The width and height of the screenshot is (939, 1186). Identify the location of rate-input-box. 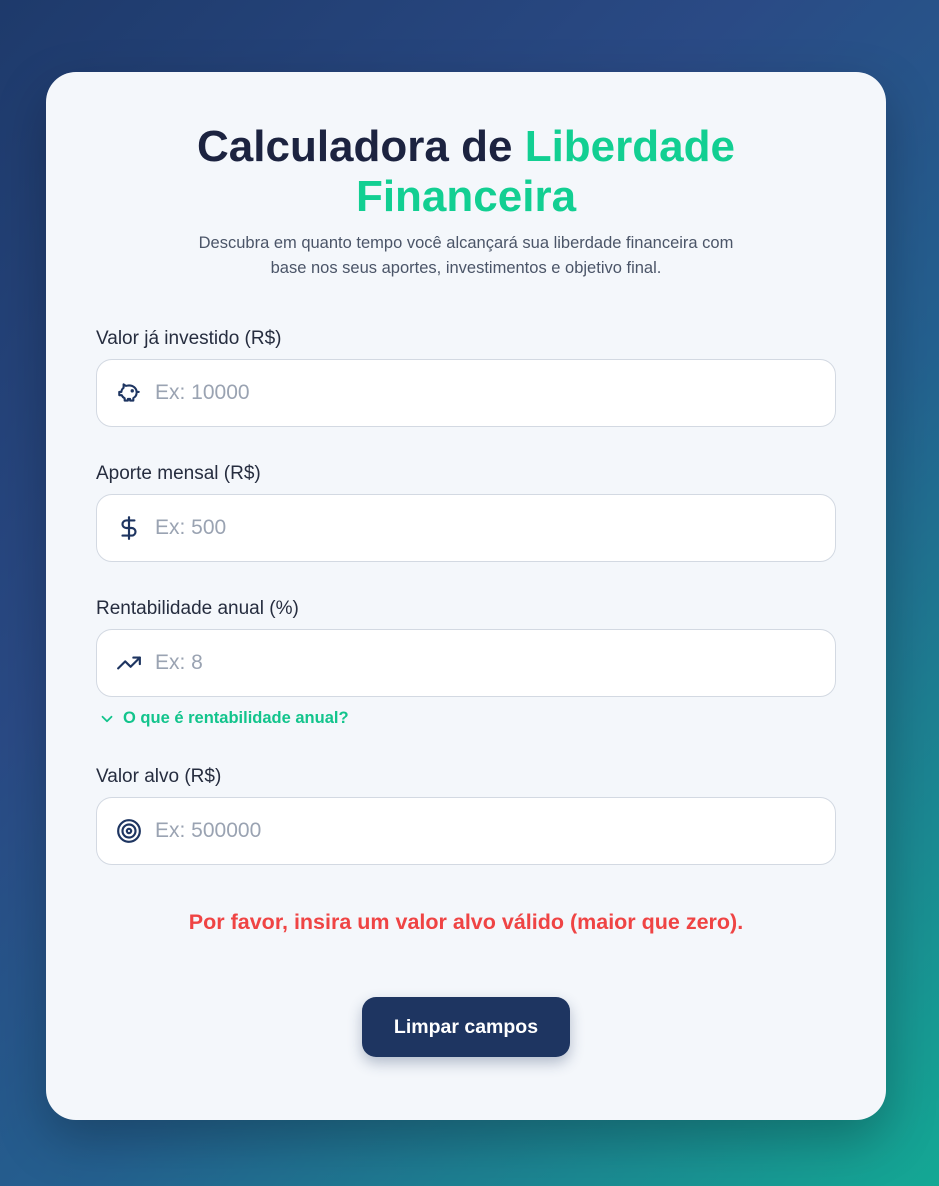
(466, 663).